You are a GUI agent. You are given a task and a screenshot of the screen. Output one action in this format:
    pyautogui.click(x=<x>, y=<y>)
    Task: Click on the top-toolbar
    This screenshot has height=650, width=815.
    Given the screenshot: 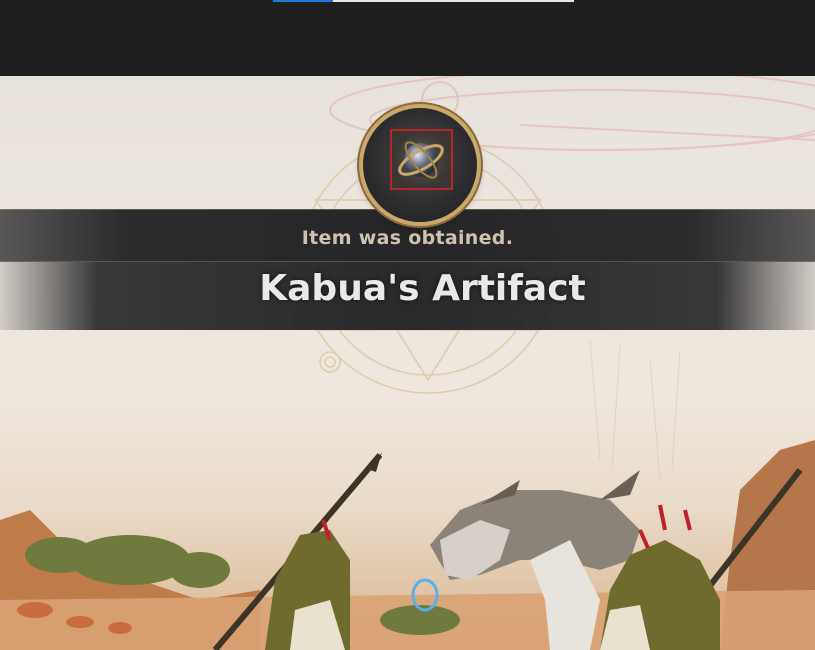 What is the action you would take?
    pyautogui.click(x=407, y=38)
    